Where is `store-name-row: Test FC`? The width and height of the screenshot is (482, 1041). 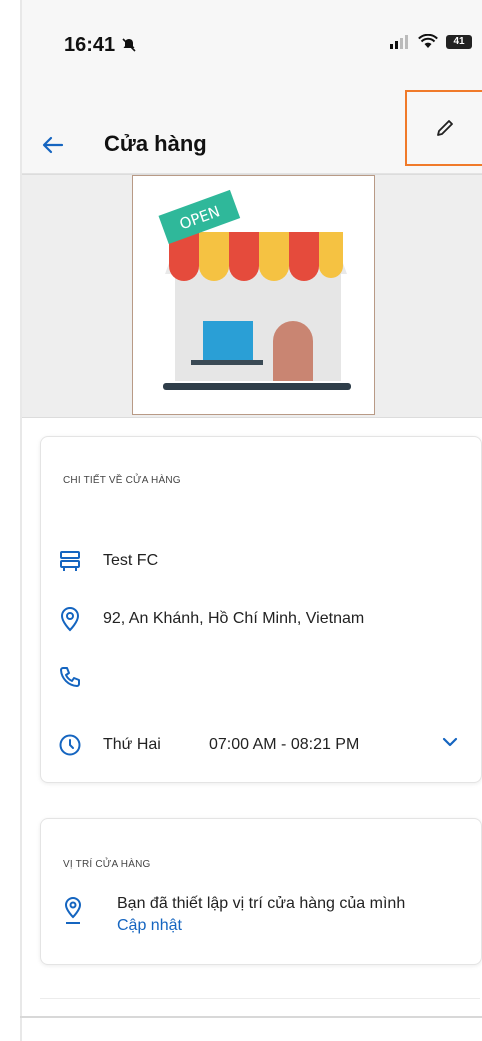 store-name-row: Test FC is located at coordinates (262, 561).